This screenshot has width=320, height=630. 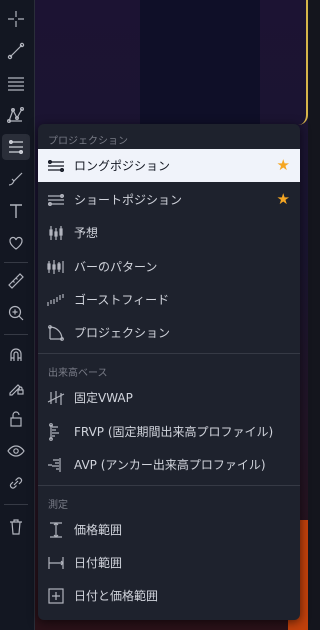 I want to click on menu-item-label: 固定VWAP, so click(x=103, y=398).